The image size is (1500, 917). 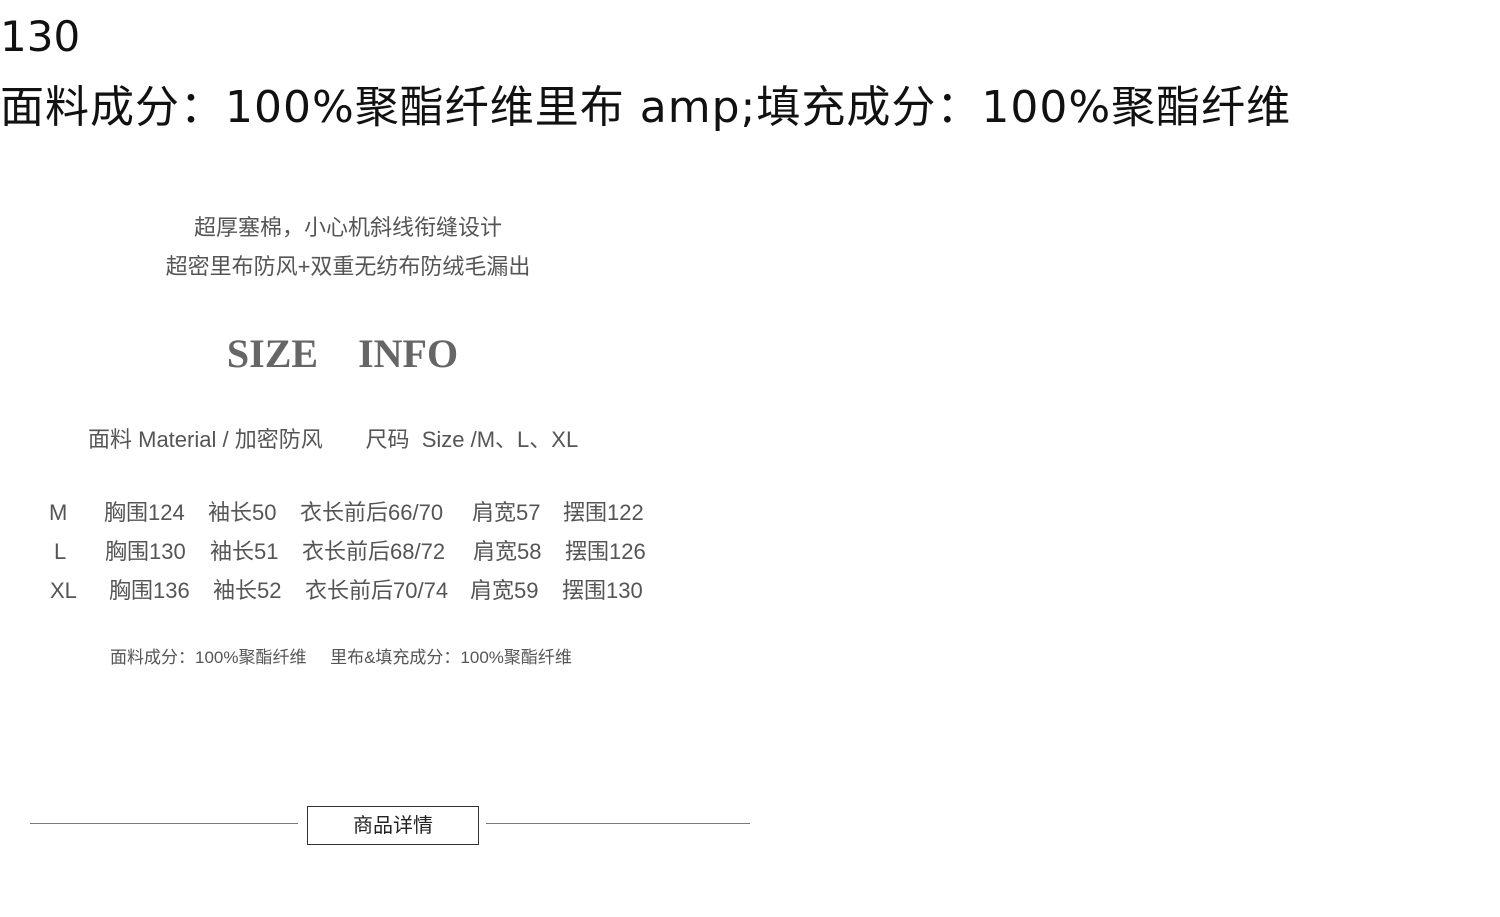 I want to click on hem-value: 摆围130, so click(x=602, y=590).